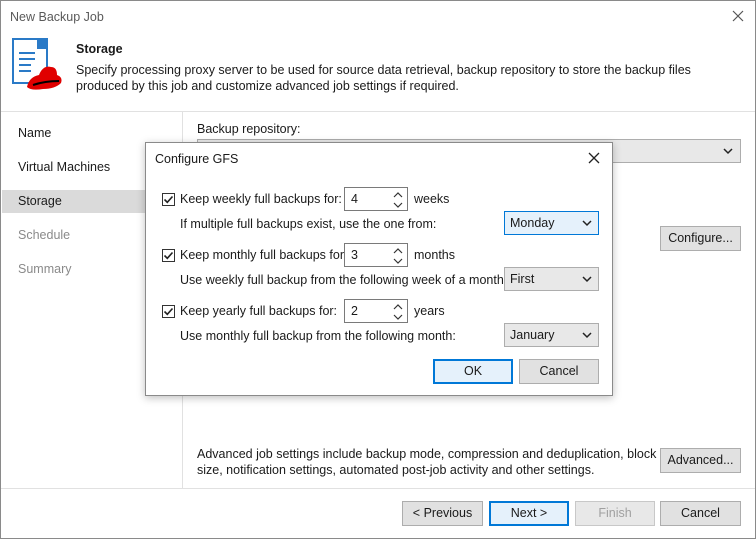  Describe the element at coordinates (522, 279) in the screenshot. I see `monthly-week-value: First` at that location.